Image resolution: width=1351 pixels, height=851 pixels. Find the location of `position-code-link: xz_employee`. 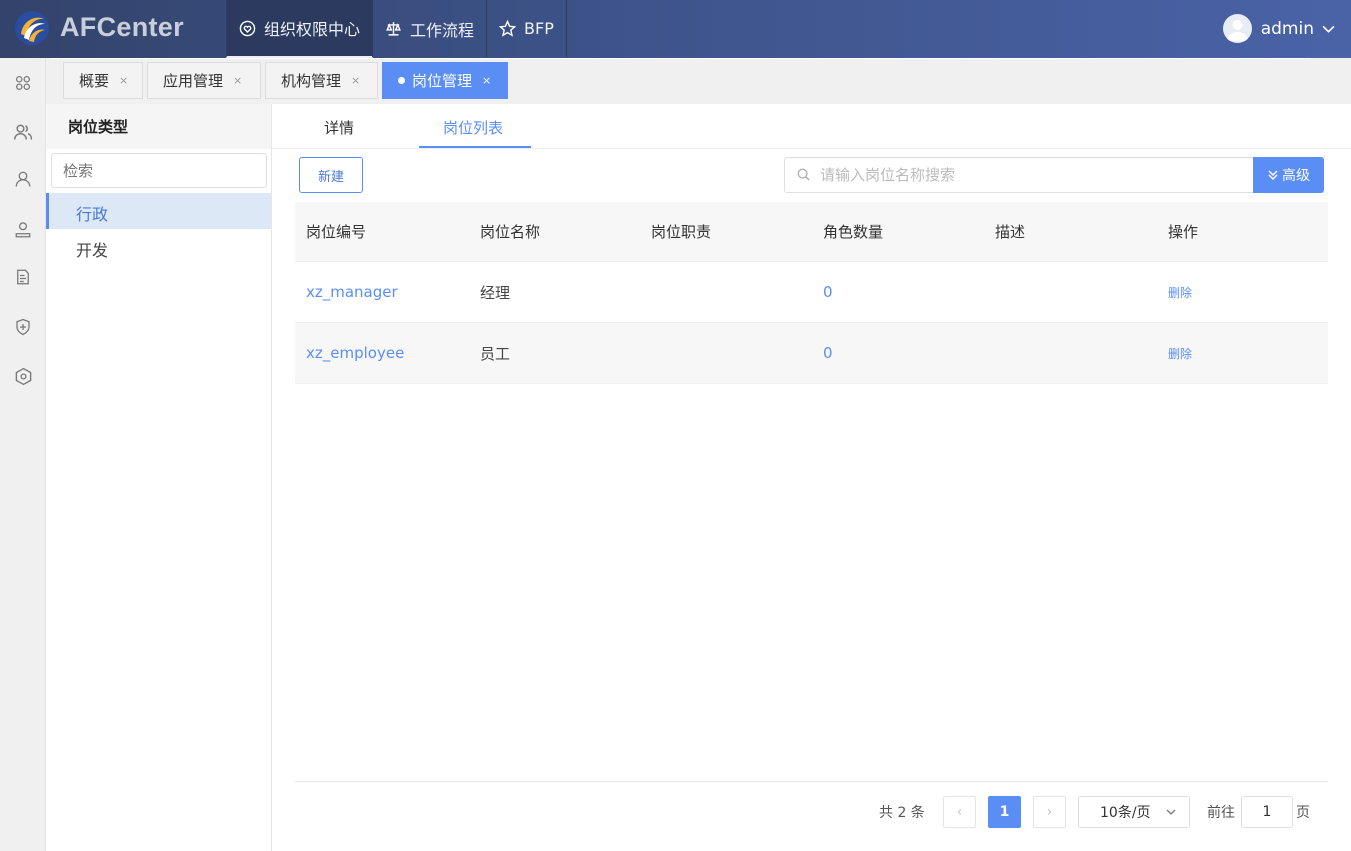

position-code-link: xz_employee is located at coordinates (355, 353).